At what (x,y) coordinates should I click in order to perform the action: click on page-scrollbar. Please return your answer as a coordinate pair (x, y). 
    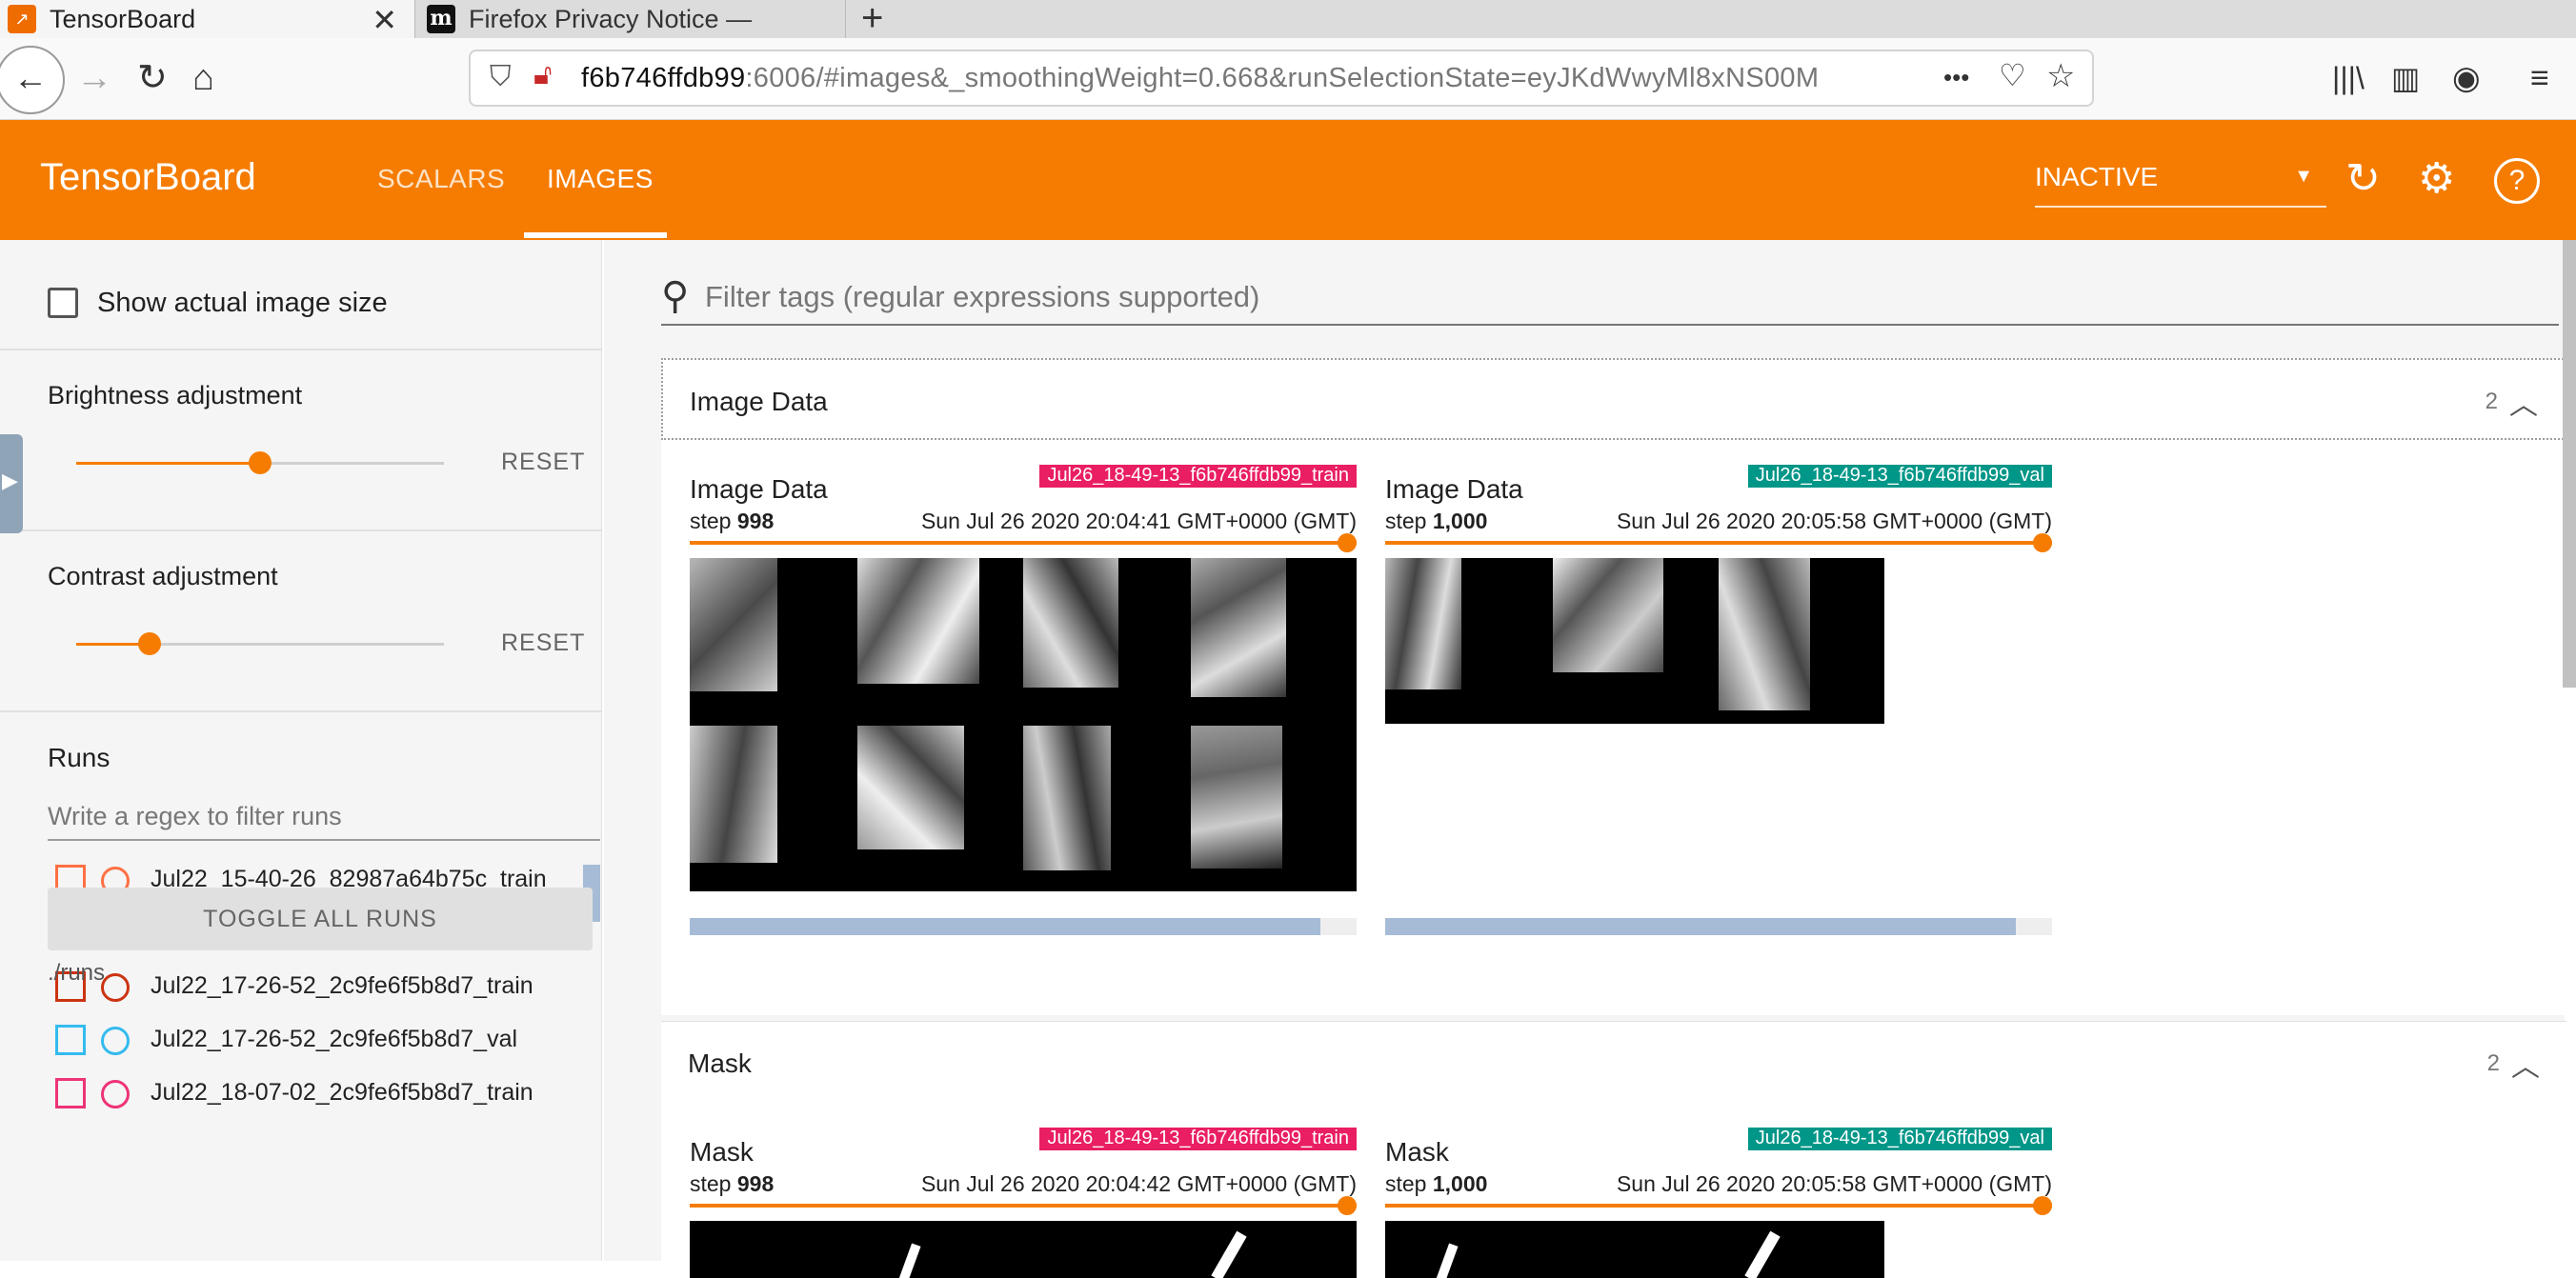
    Looking at the image, I should click on (2570, 464).